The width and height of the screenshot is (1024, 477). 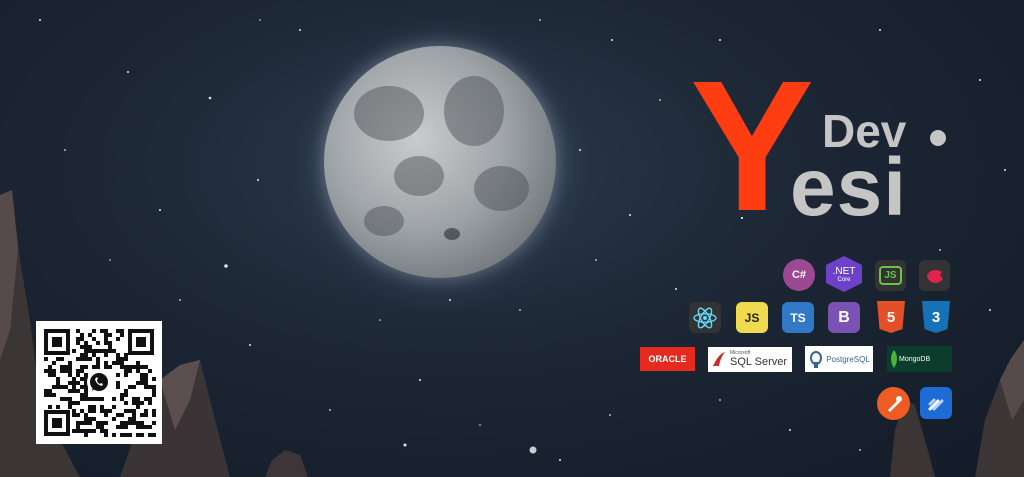 I want to click on logo-dot, so click(x=938, y=138).